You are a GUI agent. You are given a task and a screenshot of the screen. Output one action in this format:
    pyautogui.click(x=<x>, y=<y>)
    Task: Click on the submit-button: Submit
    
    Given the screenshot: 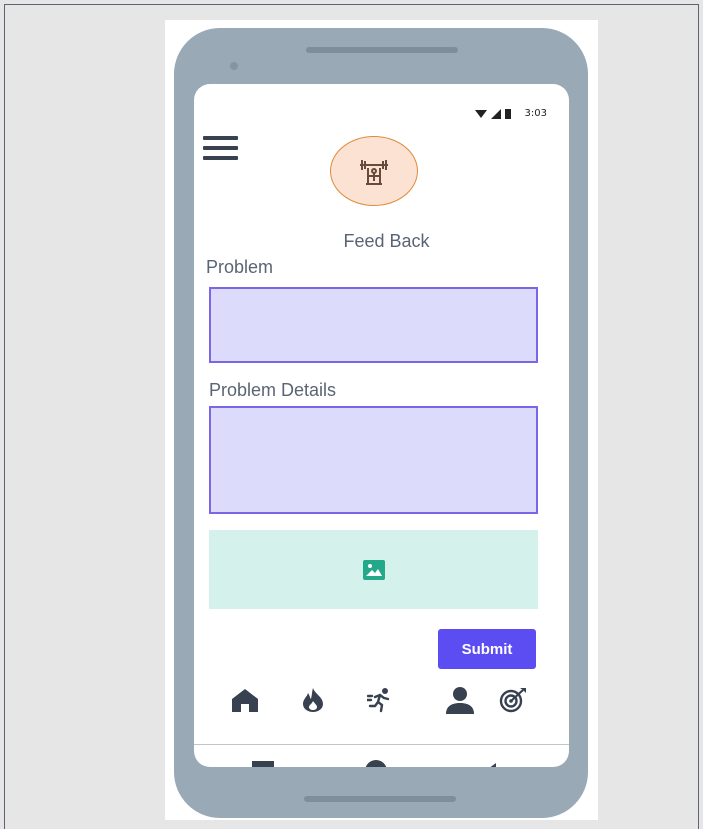 What is the action you would take?
    pyautogui.click(x=487, y=649)
    